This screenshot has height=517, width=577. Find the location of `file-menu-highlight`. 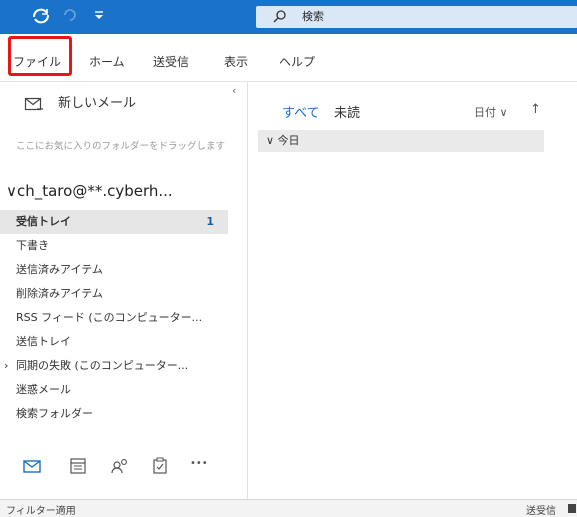

file-menu-highlight is located at coordinates (40, 56).